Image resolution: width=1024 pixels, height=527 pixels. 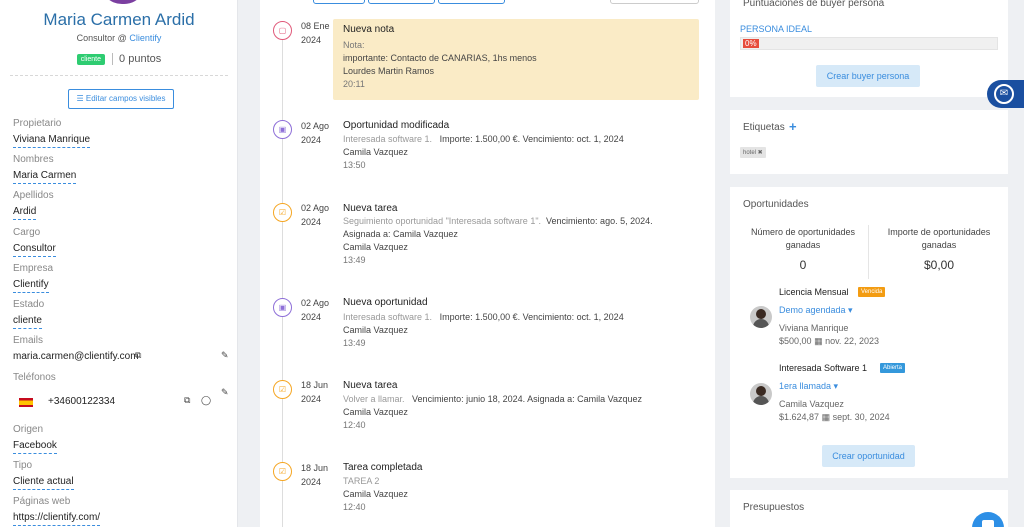 What do you see at coordinates (868, 456) in the screenshot?
I see `create-opportunity-button: Crear oportunidad` at bounding box center [868, 456].